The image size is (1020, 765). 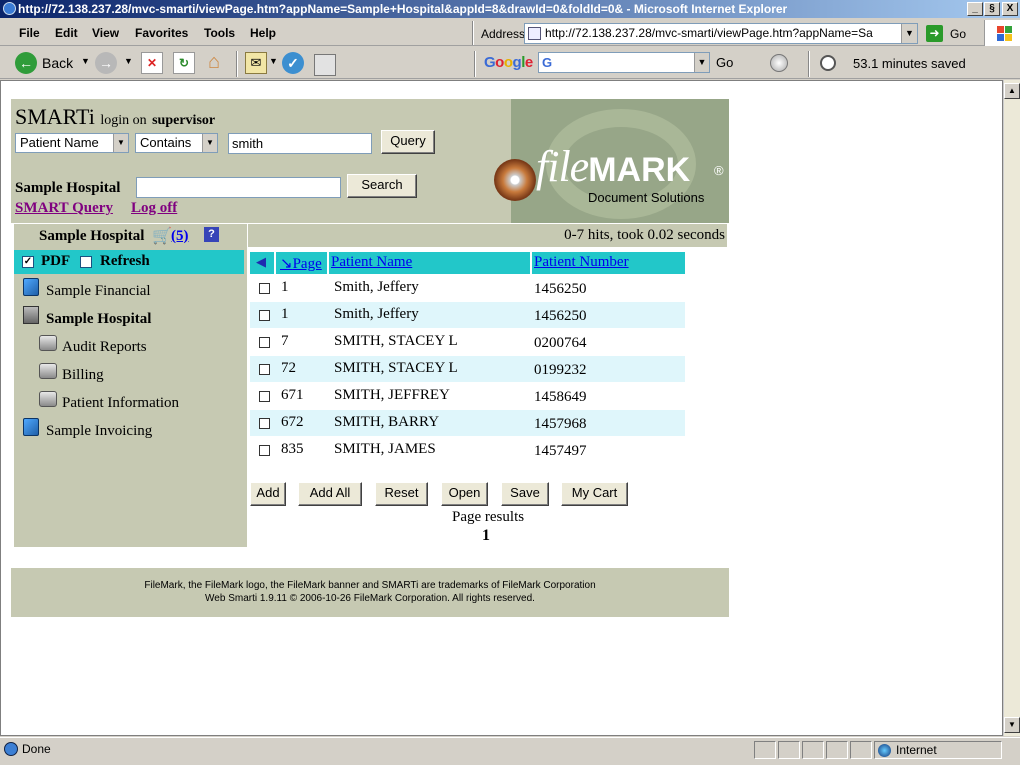 What do you see at coordinates (273, 61) in the screenshot?
I see `mail-dropdown-icon: ▼` at bounding box center [273, 61].